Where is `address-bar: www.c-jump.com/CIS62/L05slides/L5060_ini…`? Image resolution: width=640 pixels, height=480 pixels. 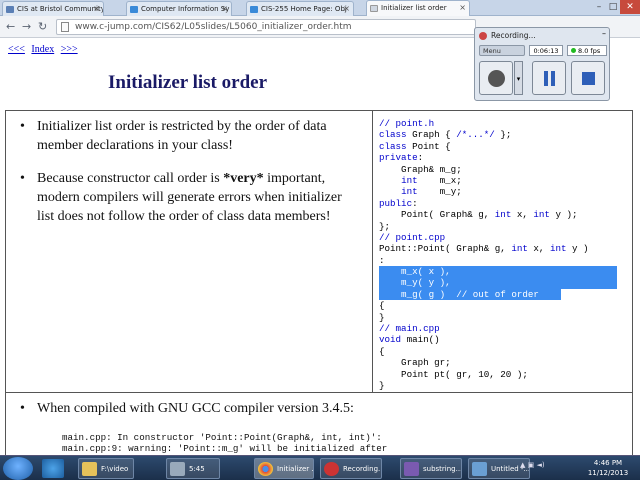
address-bar: www.c-jump.com/CIS62/L05slides/L5060_ini… is located at coordinates (266, 27).